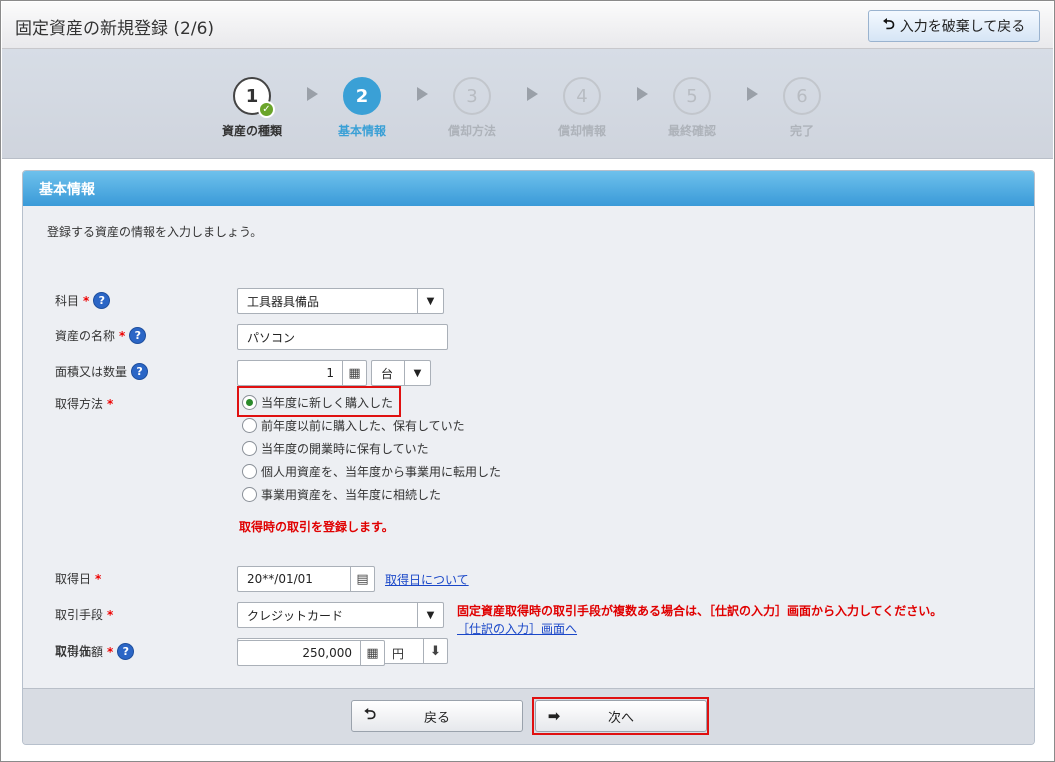 The image size is (1055, 762). I want to click on quantity-input: 1 ▦, so click(302, 373).